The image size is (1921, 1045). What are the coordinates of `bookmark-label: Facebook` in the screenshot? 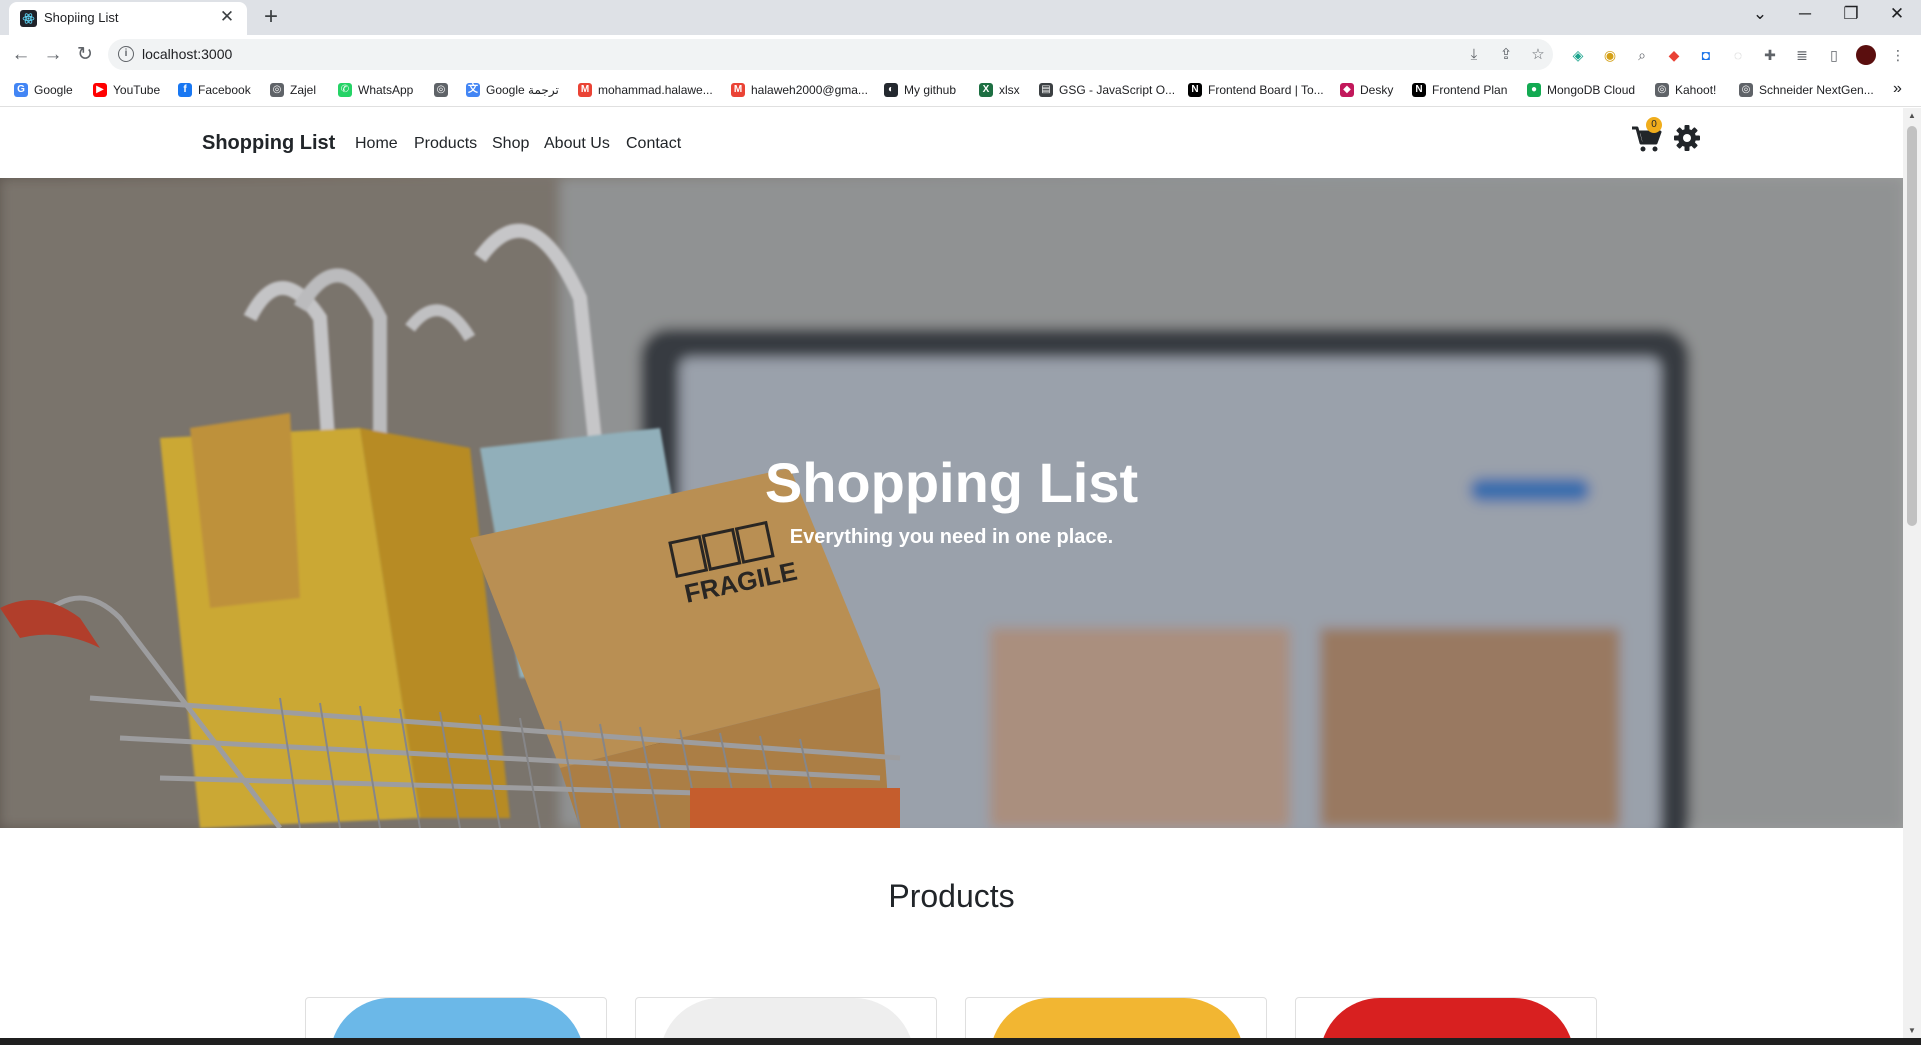 It's located at (224, 90).